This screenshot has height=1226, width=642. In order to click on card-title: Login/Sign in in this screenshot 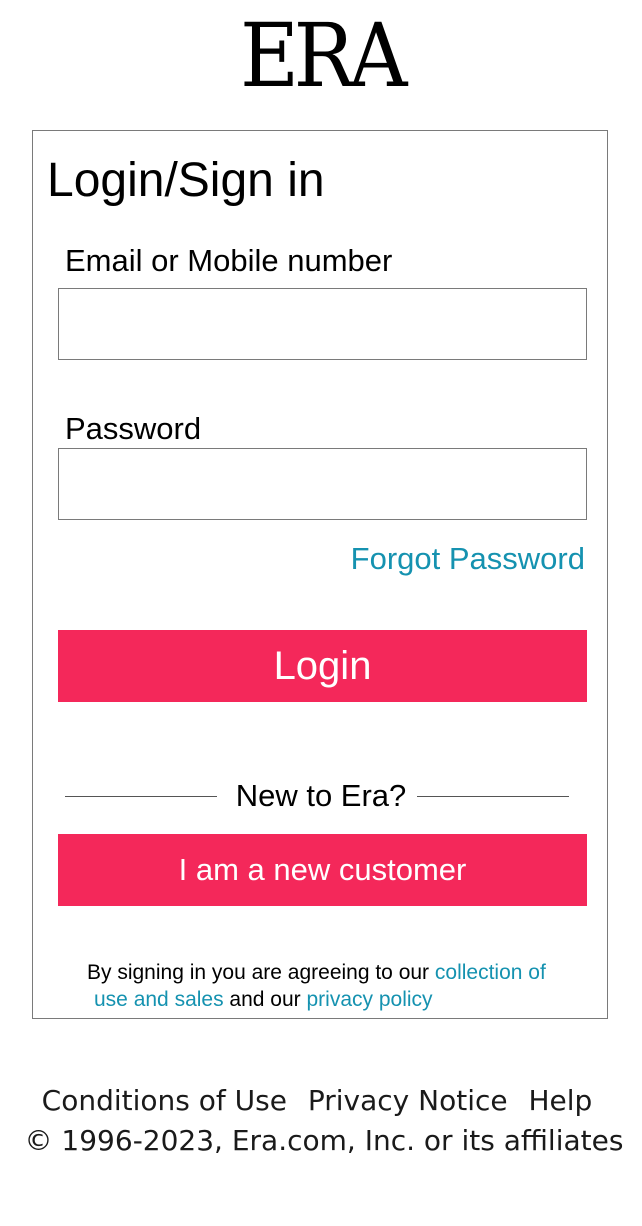, I will do `click(186, 180)`.